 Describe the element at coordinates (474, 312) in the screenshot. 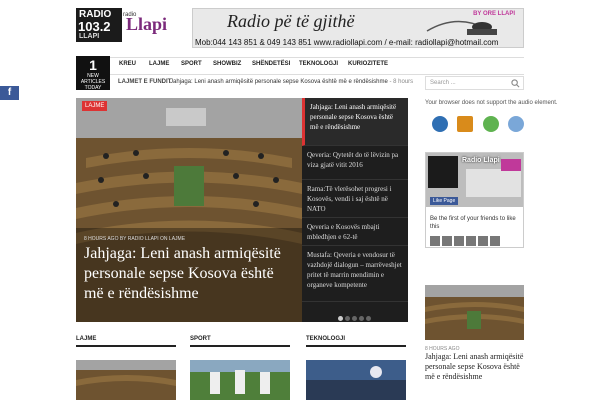

I see `sidebar-post-thumbnail` at that location.